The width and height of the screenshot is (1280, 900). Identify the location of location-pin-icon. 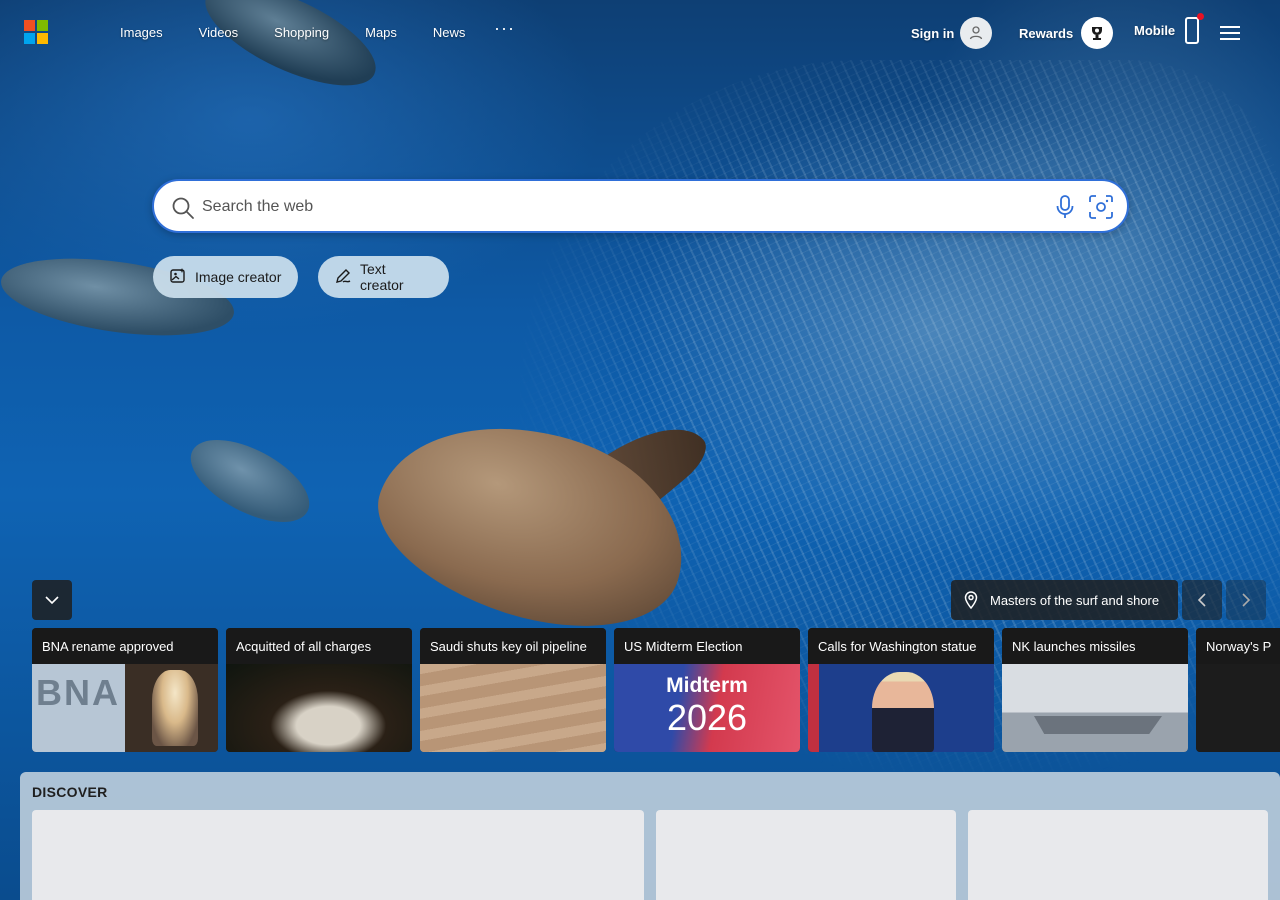
(971, 600).